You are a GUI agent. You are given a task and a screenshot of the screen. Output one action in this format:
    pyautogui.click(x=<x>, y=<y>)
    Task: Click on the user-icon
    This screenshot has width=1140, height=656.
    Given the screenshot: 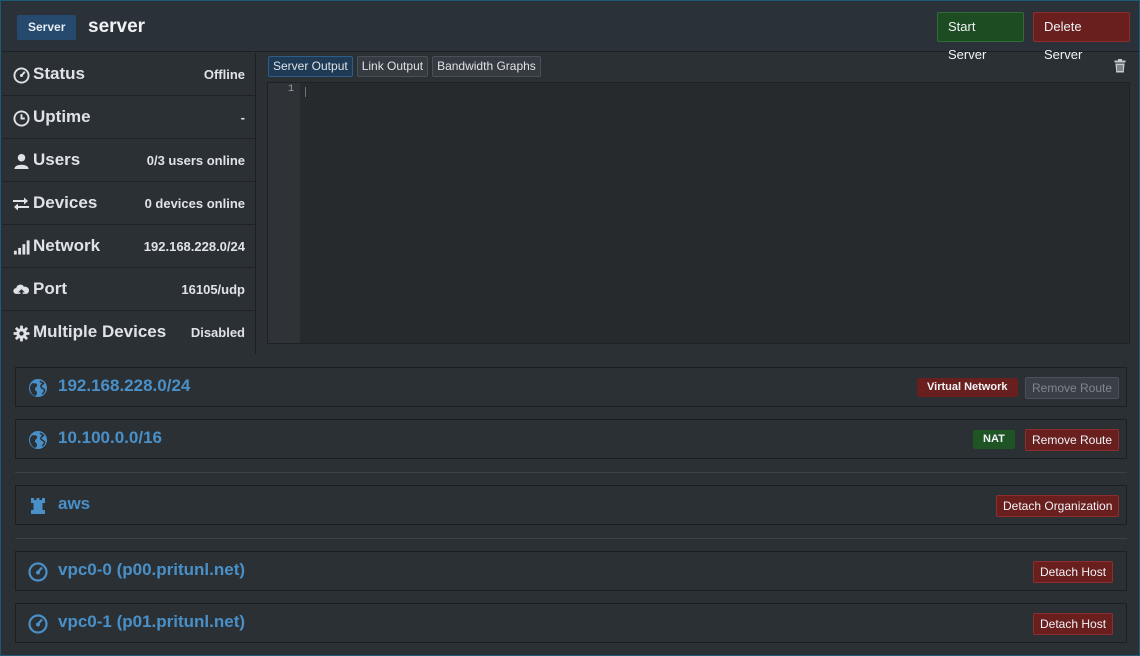 What is the action you would take?
    pyautogui.click(x=21, y=161)
    